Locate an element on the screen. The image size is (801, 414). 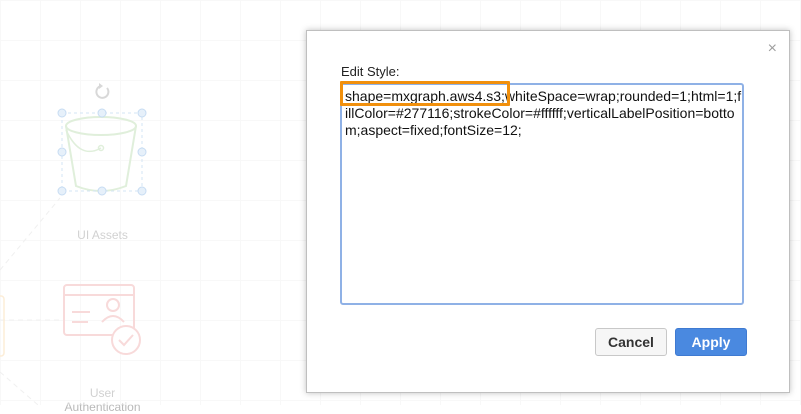
close-icon: × is located at coordinates (772, 49).